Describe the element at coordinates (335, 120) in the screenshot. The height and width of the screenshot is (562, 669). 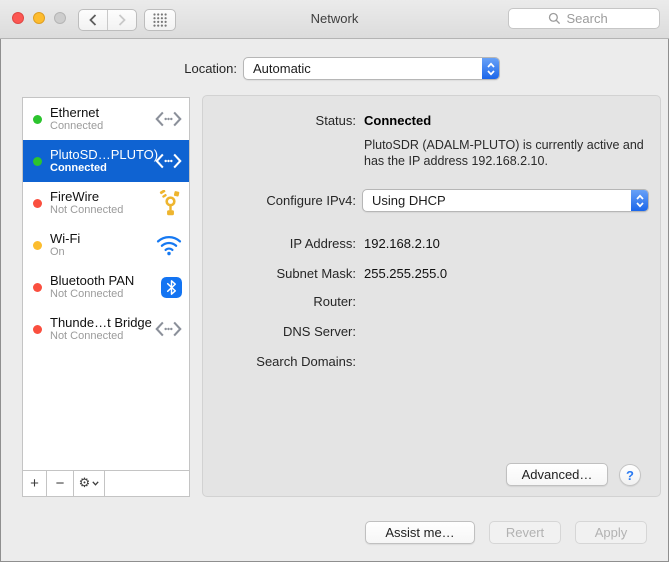
I see `status-label: Status:` at that location.